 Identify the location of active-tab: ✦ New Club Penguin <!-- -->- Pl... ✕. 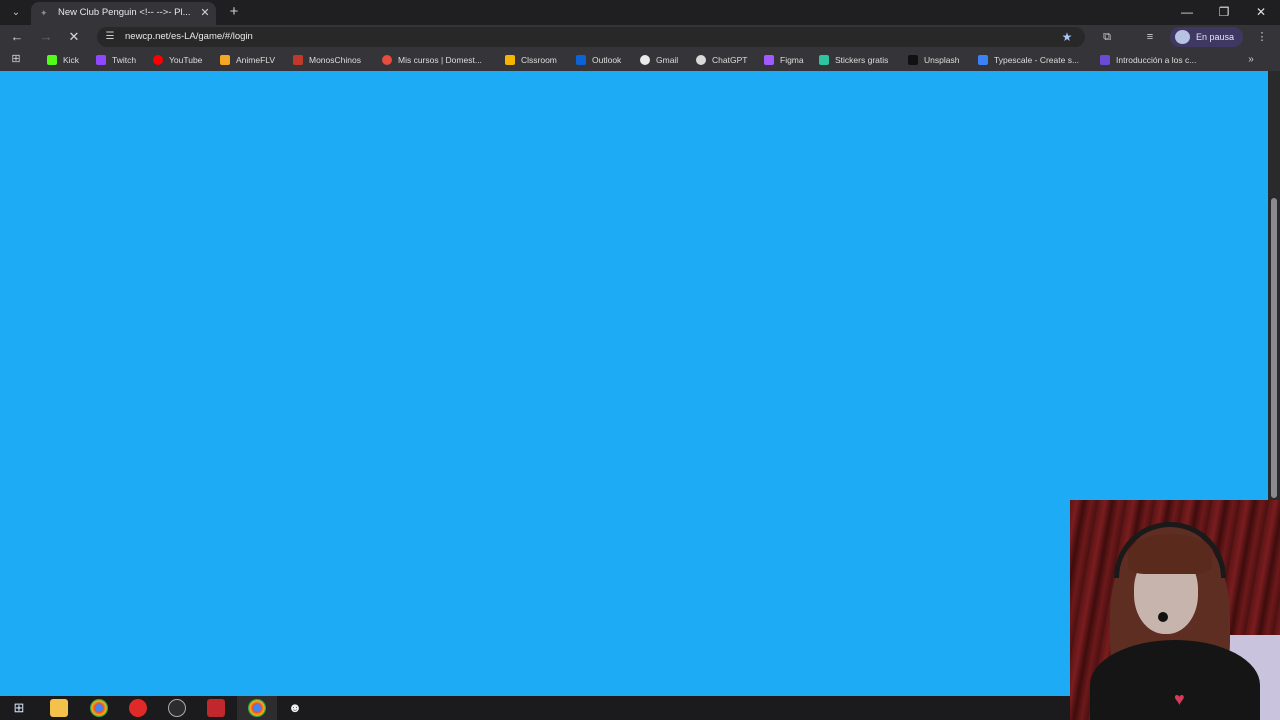
(123, 13).